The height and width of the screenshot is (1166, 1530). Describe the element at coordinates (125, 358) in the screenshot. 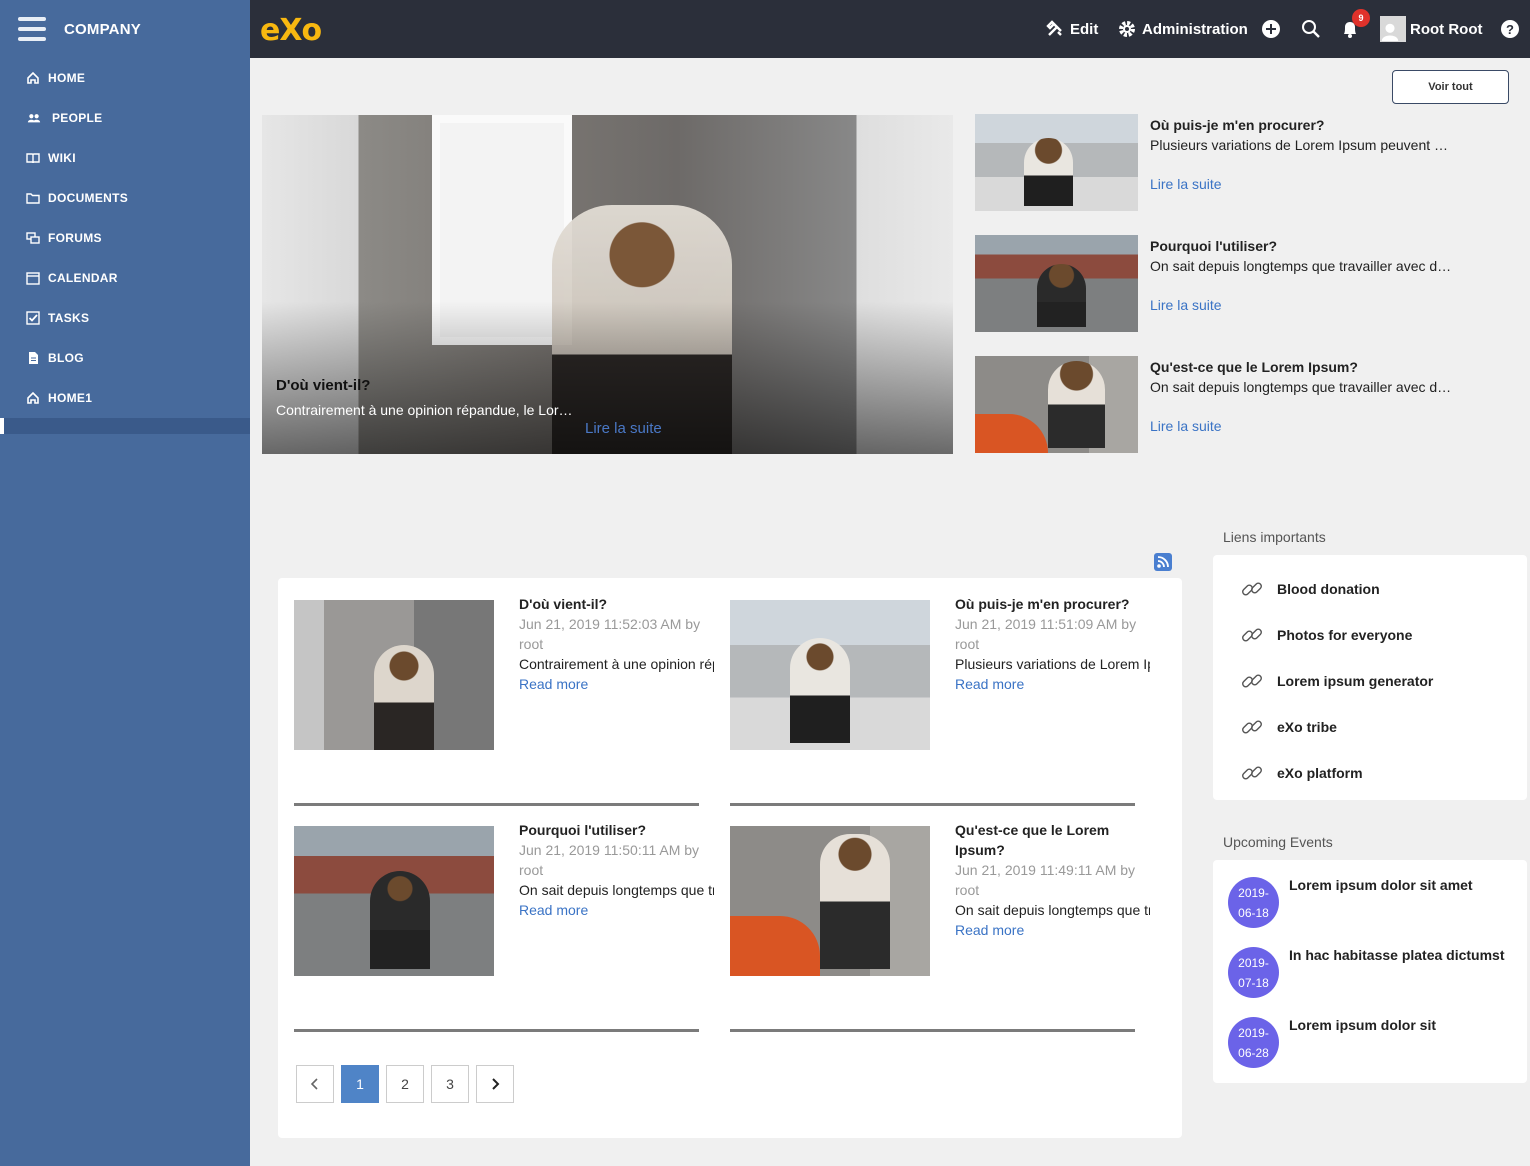

I see `sidebar-item-blog: BLOG` at that location.